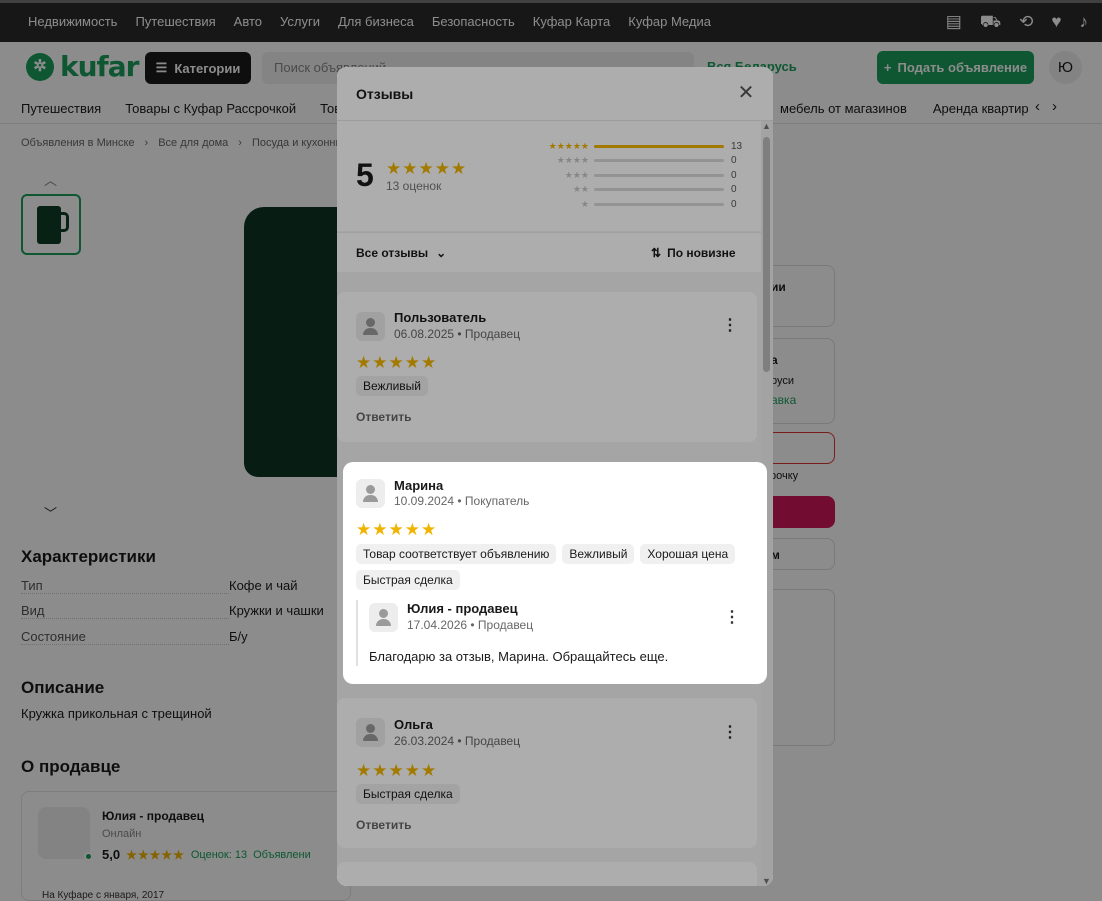  What do you see at coordinates (688, 554) in the screenshot?
I see `review-tag: Хорошая цена` at bounding box center [688, 554].